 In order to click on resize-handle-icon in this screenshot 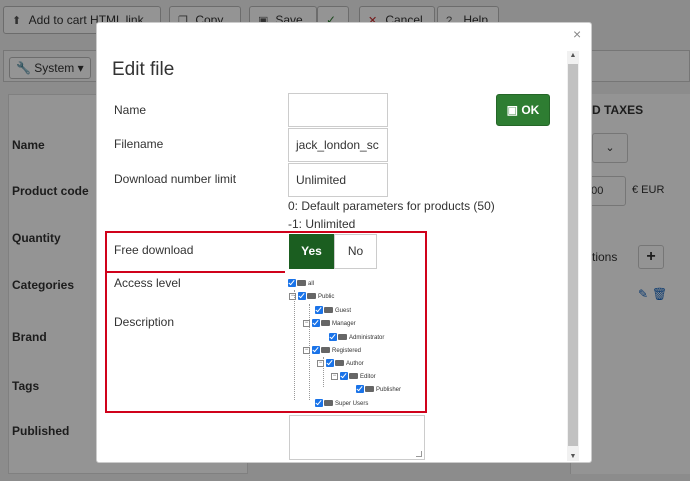, I will do `click(419, 454)`.